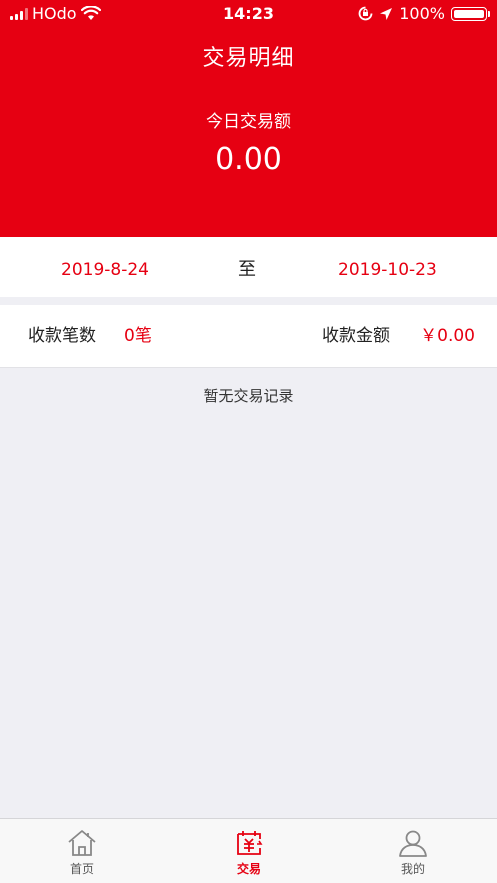 The height and width of the screenshot is (883, 497). I want to click on page-title: 交易明细, so click(248, 58).